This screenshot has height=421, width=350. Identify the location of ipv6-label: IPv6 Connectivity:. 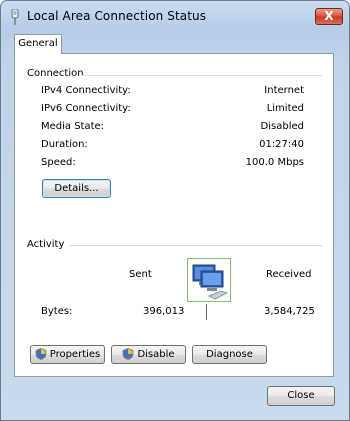
(86, 108).